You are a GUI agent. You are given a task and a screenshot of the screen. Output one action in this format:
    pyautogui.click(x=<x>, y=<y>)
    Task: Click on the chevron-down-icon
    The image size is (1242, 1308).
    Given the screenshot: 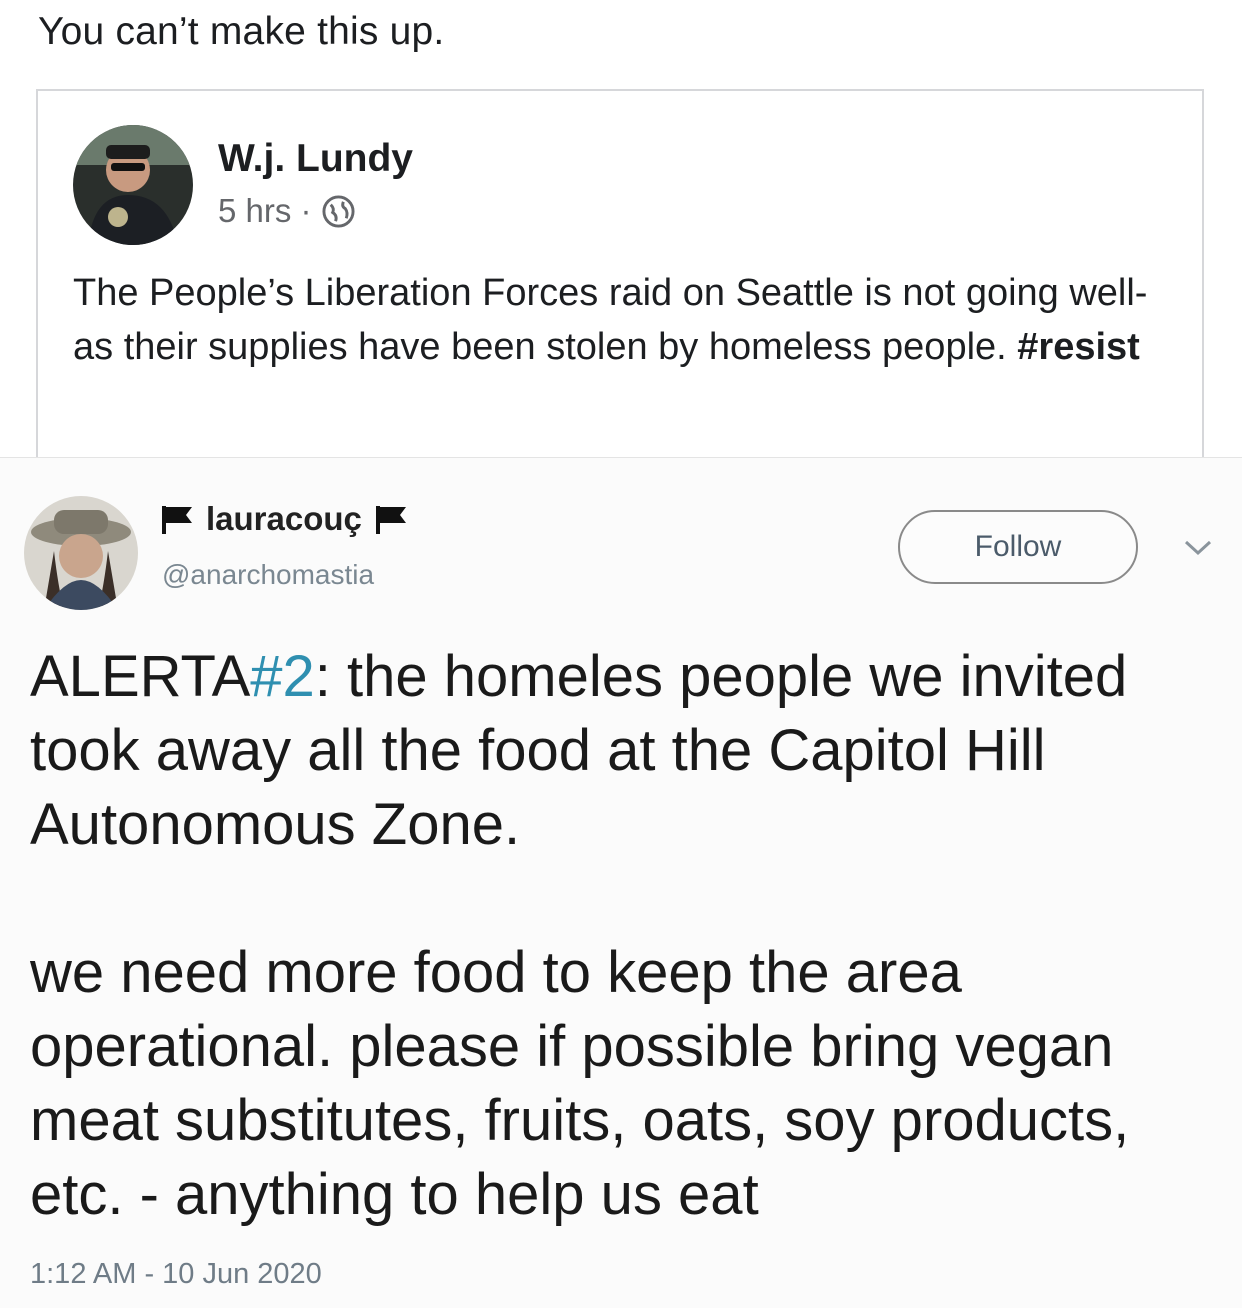 What is the action you would take?
    pyautogui.click(x=1198, y=547)
    